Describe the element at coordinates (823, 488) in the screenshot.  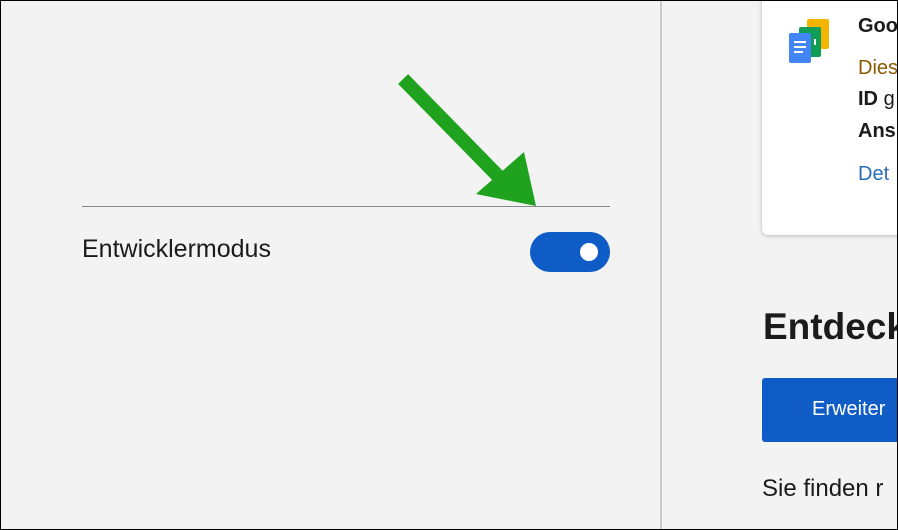
I see `discover-help-text: Sie finden r` at that location.